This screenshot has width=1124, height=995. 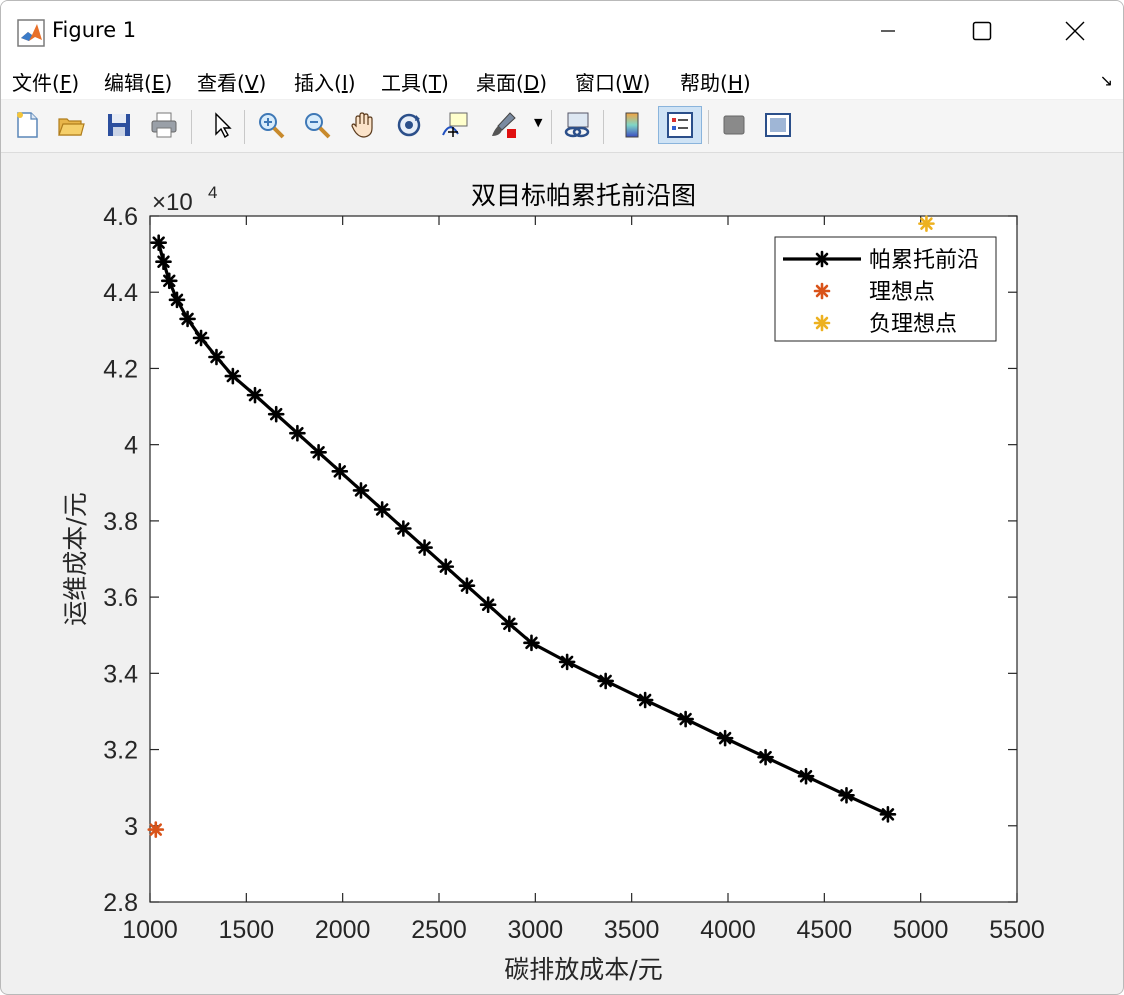 What do you see at coordinates (120, 751) in the screenshot?
I see `y-tick-label: 3.2` at bounding box center [120, 751].